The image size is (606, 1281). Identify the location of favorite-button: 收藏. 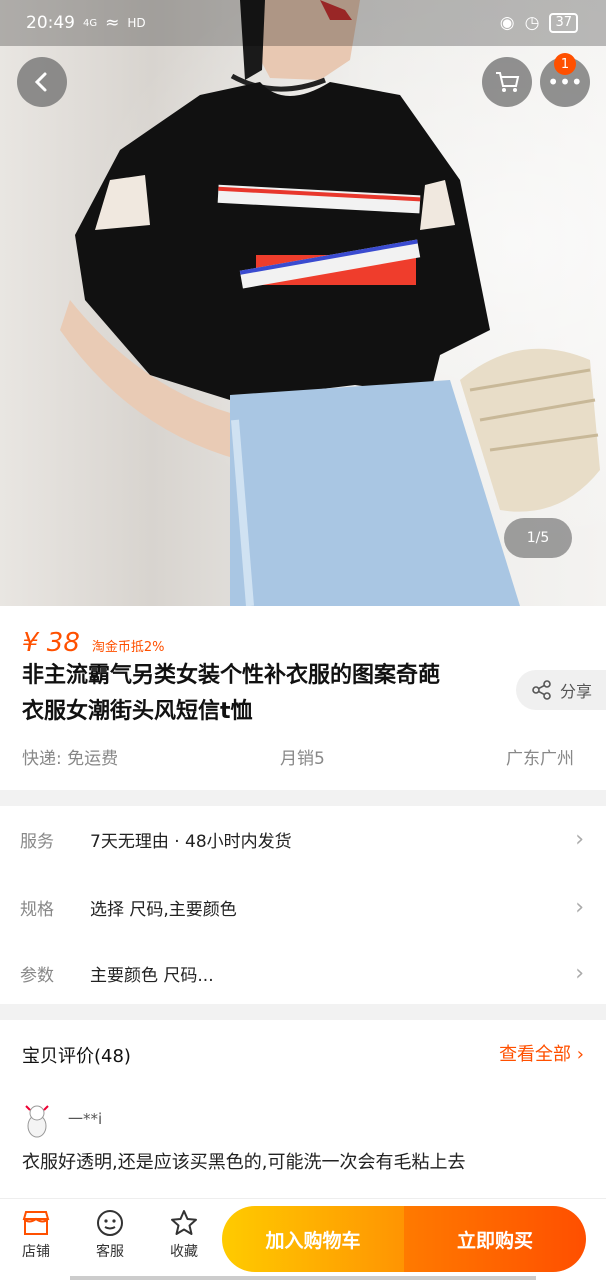
(184, 1235).